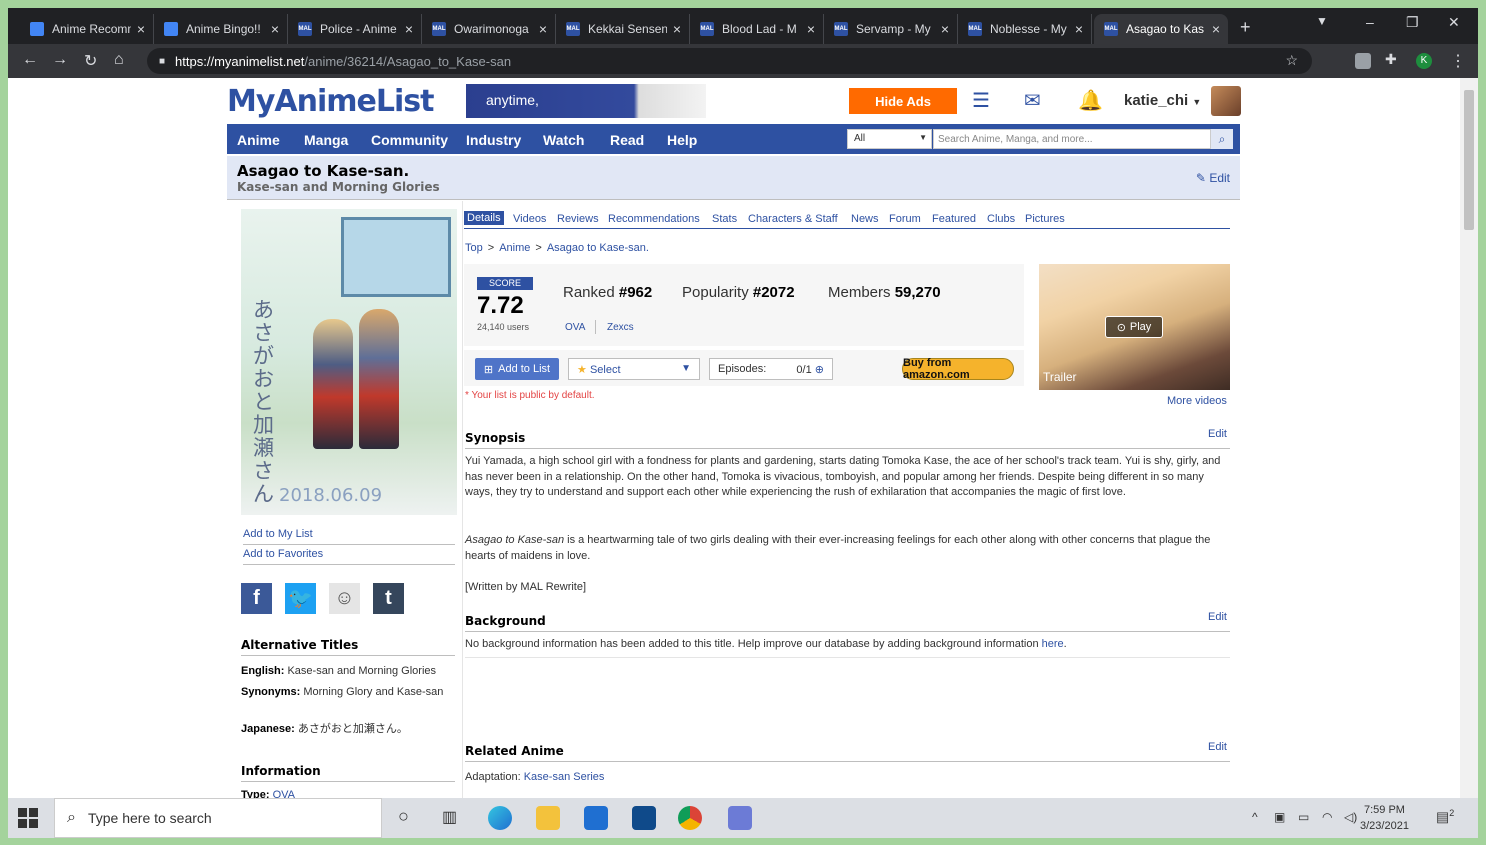 The width and height of the screenshot is (1486, 845). Describe the element at coordinates (575, 327) in the screenshot. I see `type-tag: OVA` at that location.